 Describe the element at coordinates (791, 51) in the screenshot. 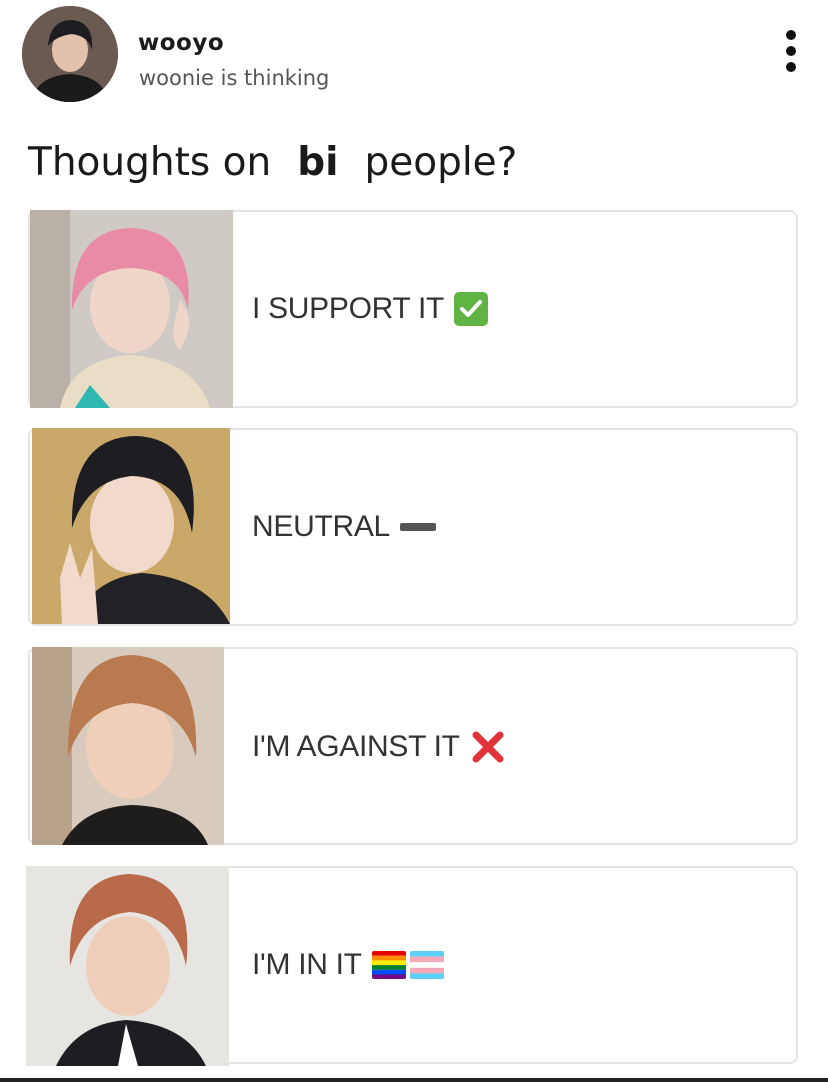

I see `more-options-icon` at that location.